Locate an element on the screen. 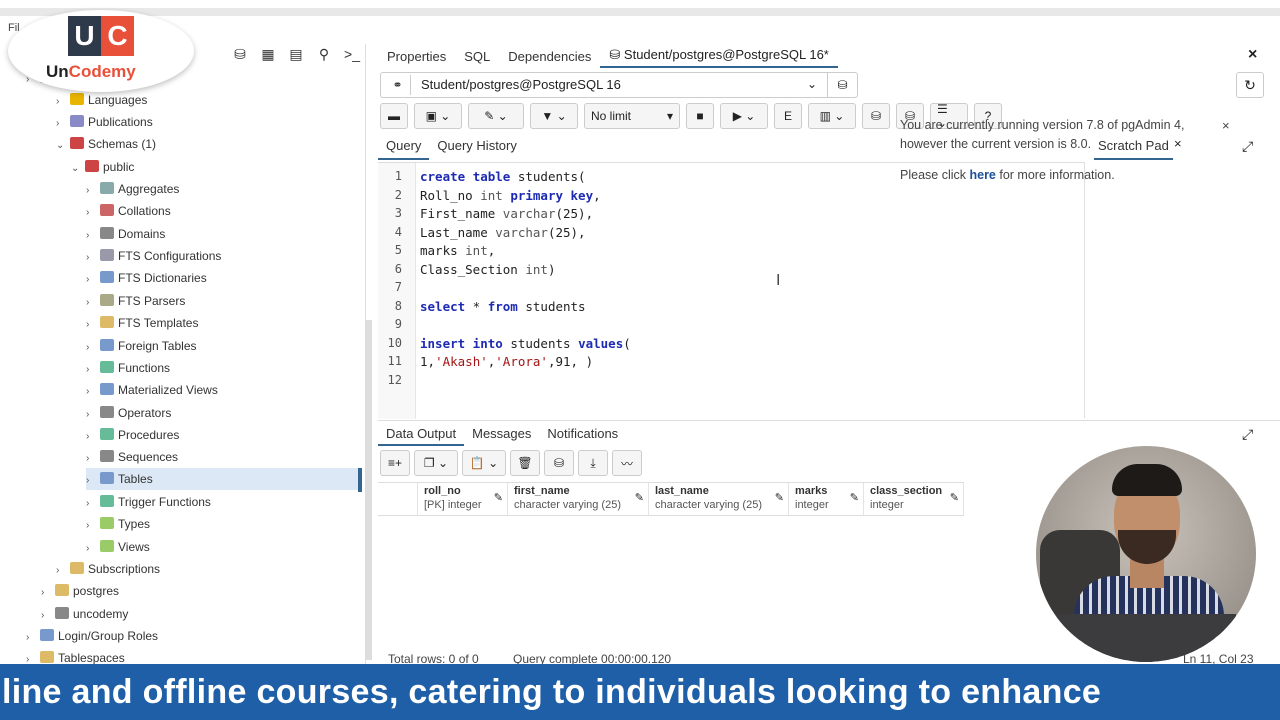  tab-data-output: Data Output is located at coordinates (421, 433).